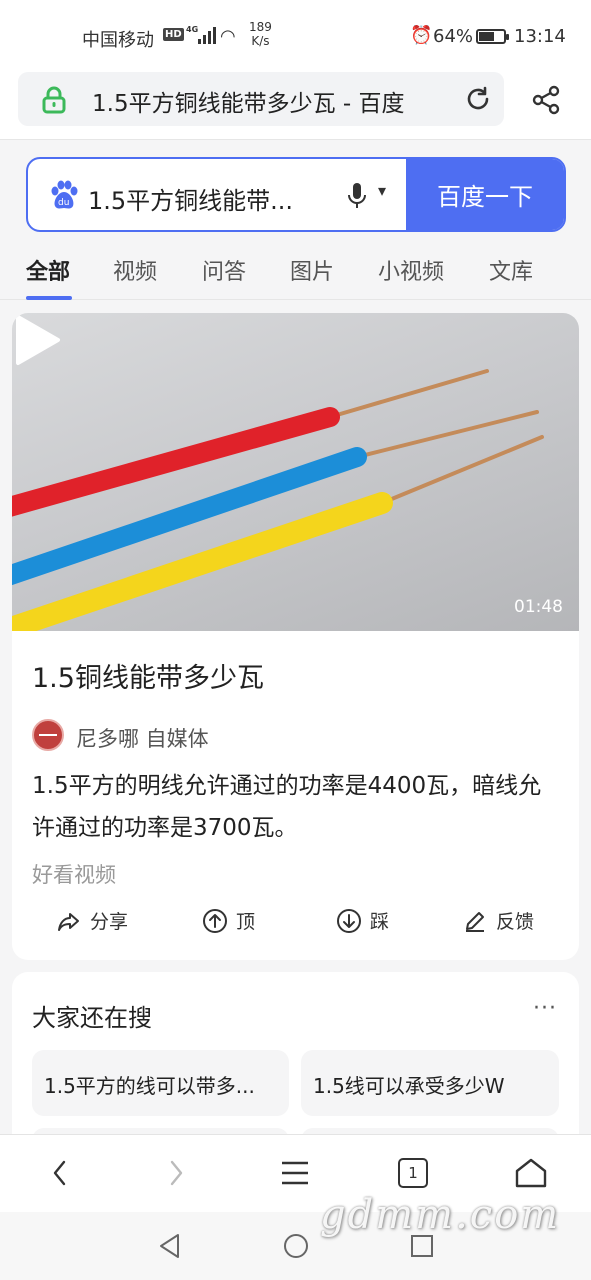 Image resolution: width=591 pixels, height=1280 pixels. What do you see at coordinates (228, 920) in the screenshot?
I see `upvote-button: 顶` at bounding box center [228, 920].